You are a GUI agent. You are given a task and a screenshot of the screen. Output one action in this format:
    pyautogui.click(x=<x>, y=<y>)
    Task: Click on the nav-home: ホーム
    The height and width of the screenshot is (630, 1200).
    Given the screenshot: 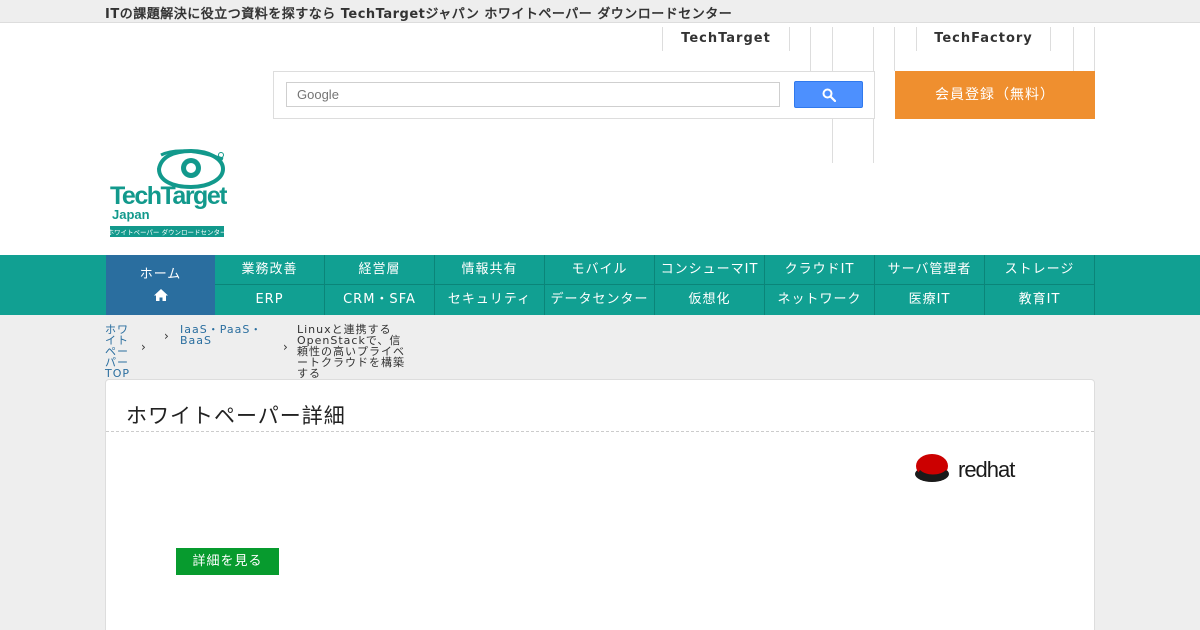 What is the action you would take?
    pyautogui.click(x=160, y=285)
    